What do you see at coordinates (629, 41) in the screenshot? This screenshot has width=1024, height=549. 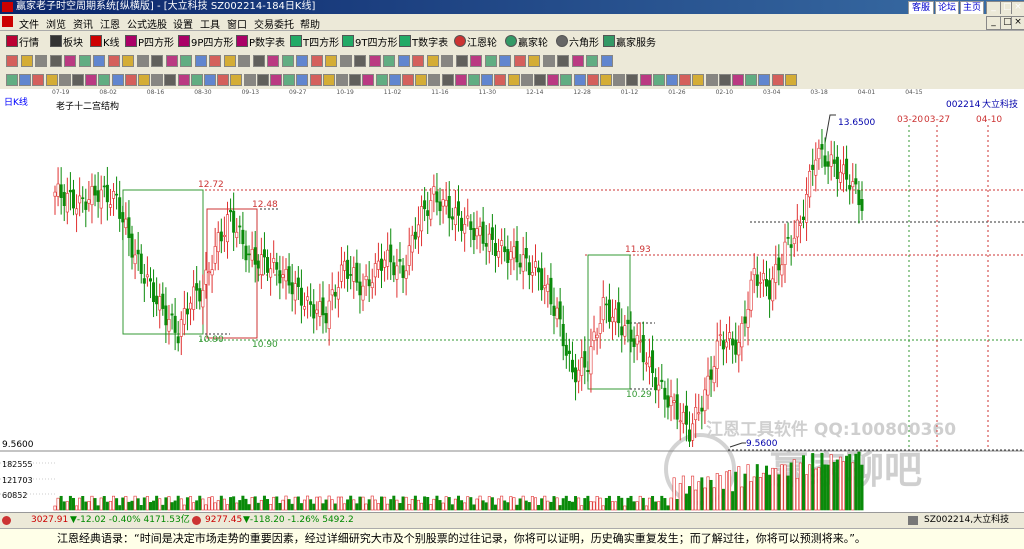 I see `winner-service-tool: 赢家服务` at bounding box center [629, 41].